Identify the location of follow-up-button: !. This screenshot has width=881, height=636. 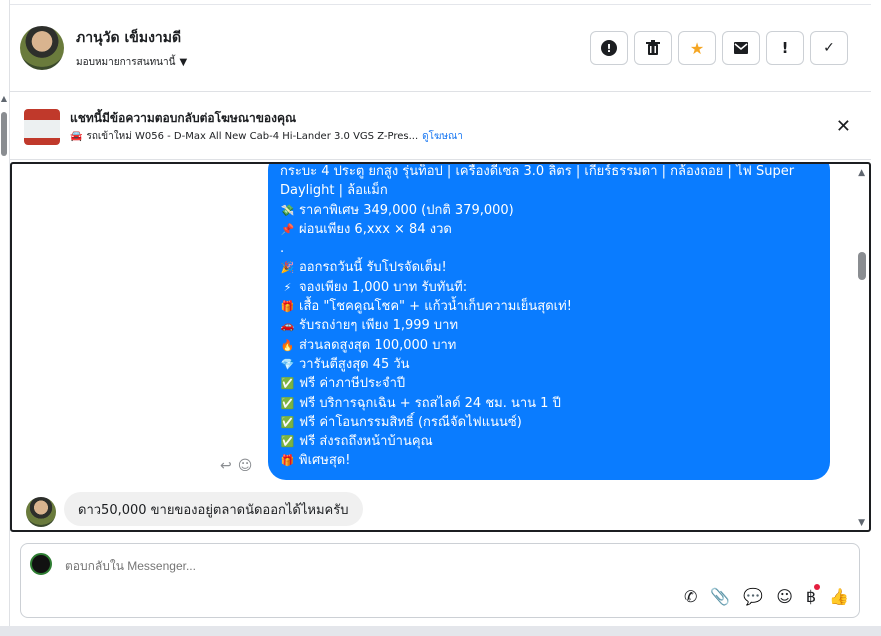
(785, 48).